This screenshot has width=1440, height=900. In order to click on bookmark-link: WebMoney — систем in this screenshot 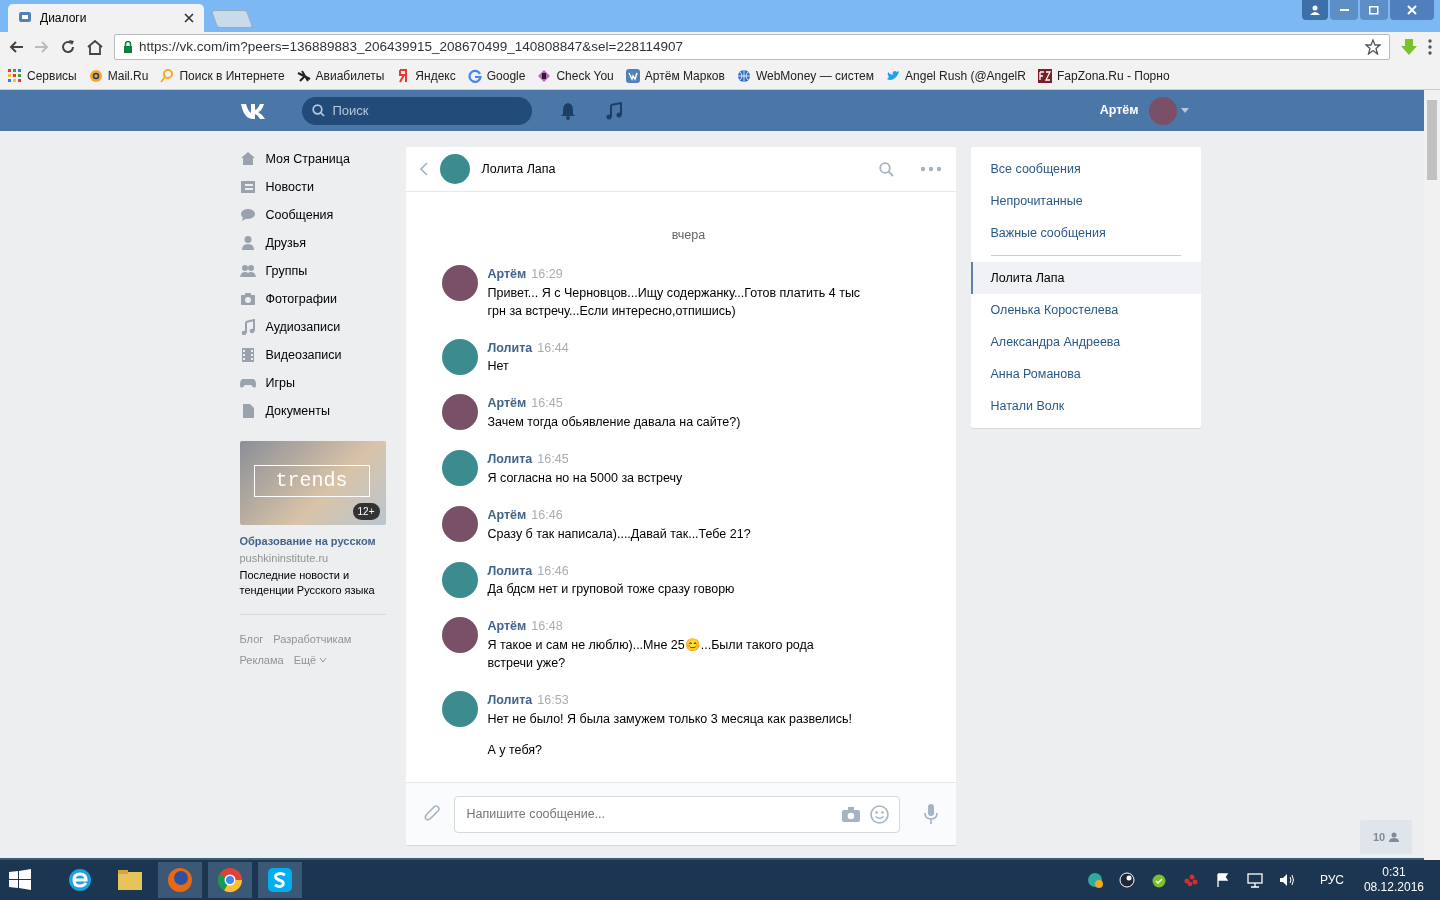, I will do `click(805, 75)`.